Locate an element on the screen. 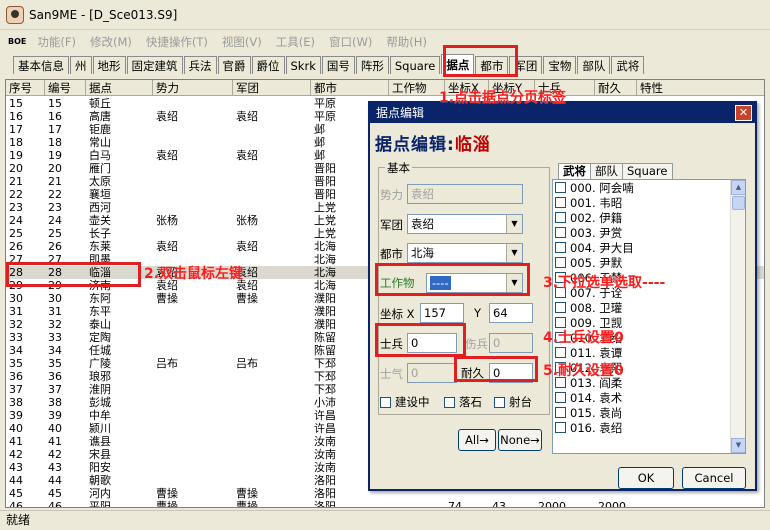 This screenshot has width=770, height=530. corps-select: 袁绍 ▼ is located at coordinates (465, 224).